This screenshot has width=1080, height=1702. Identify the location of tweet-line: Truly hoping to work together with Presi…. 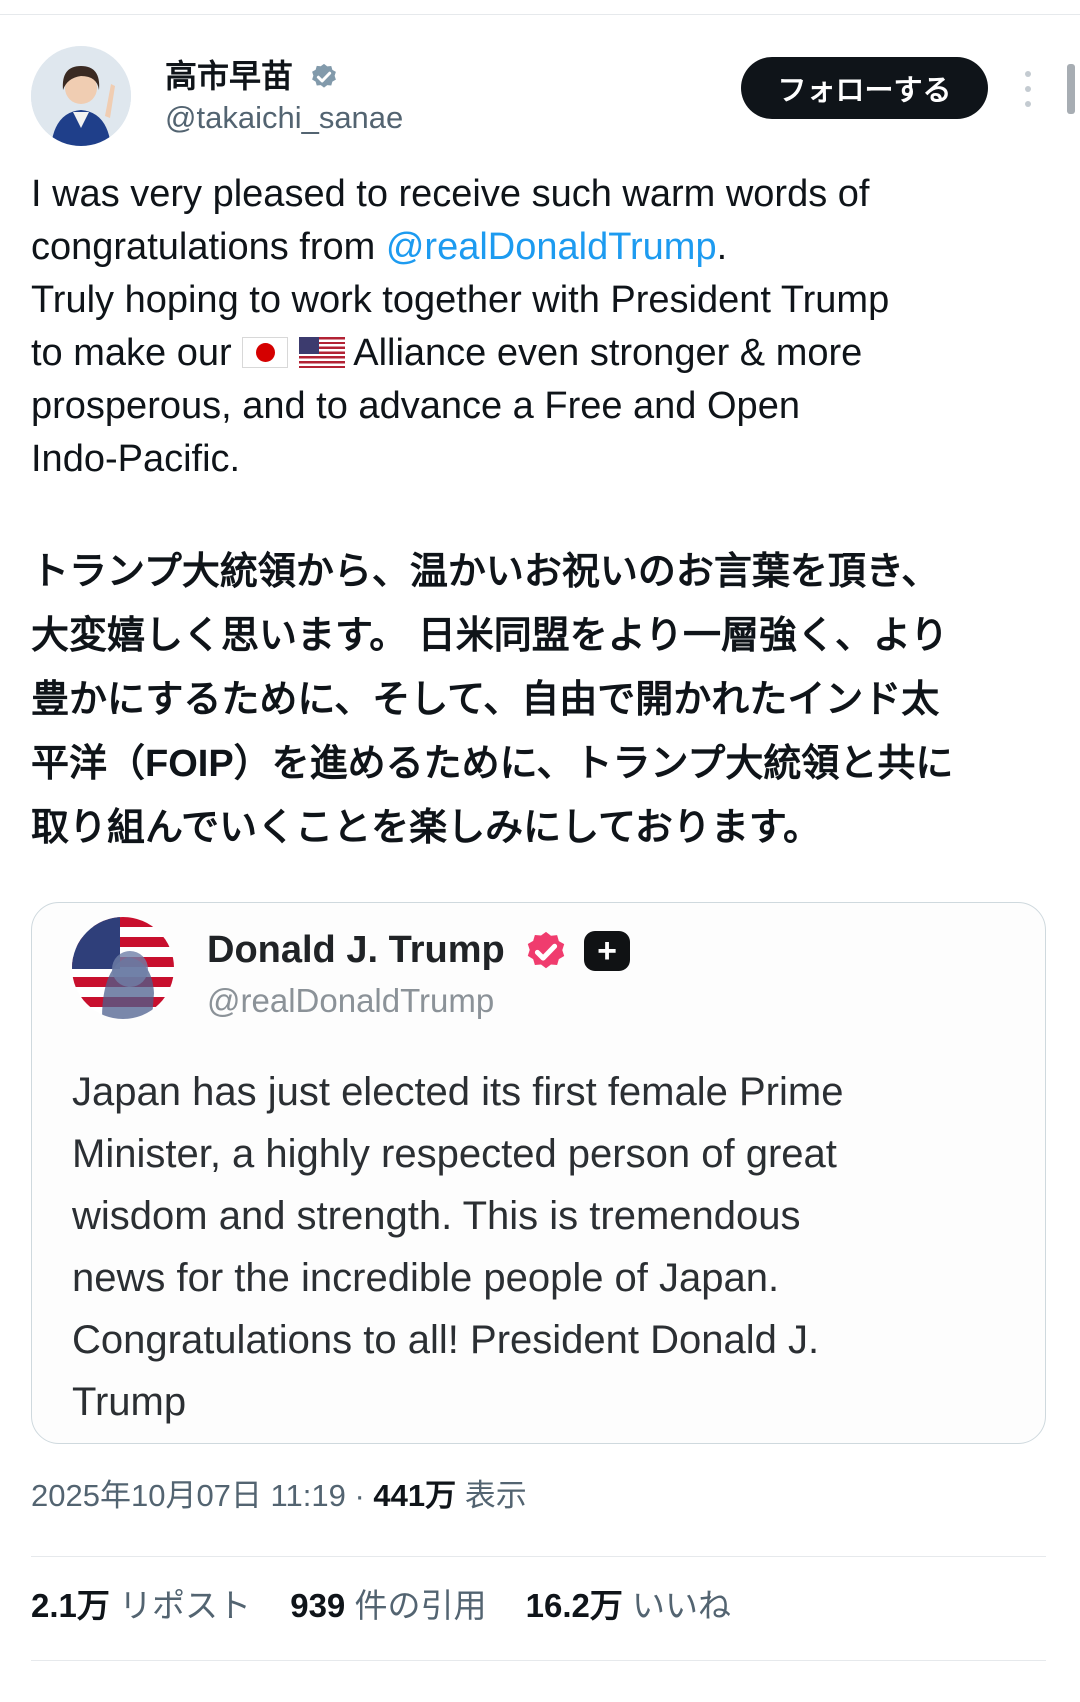
(460, 300).